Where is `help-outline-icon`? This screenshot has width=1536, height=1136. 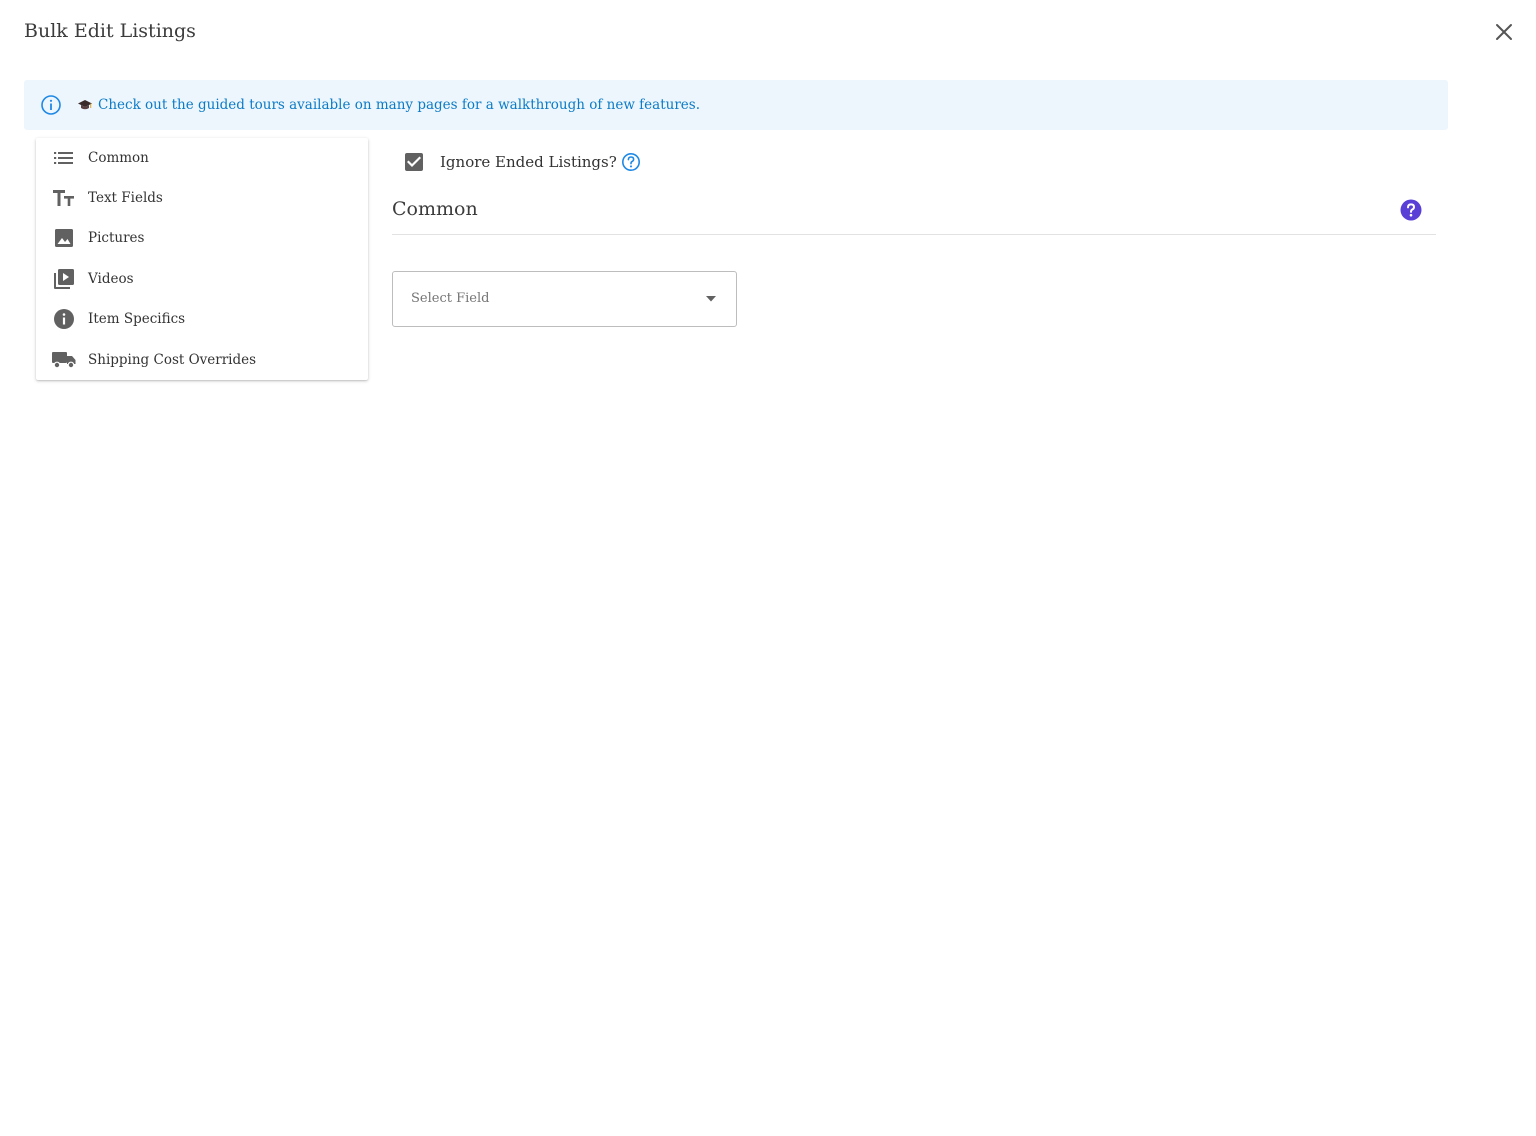
help-outline-icon is located at coordinates (631, 162).